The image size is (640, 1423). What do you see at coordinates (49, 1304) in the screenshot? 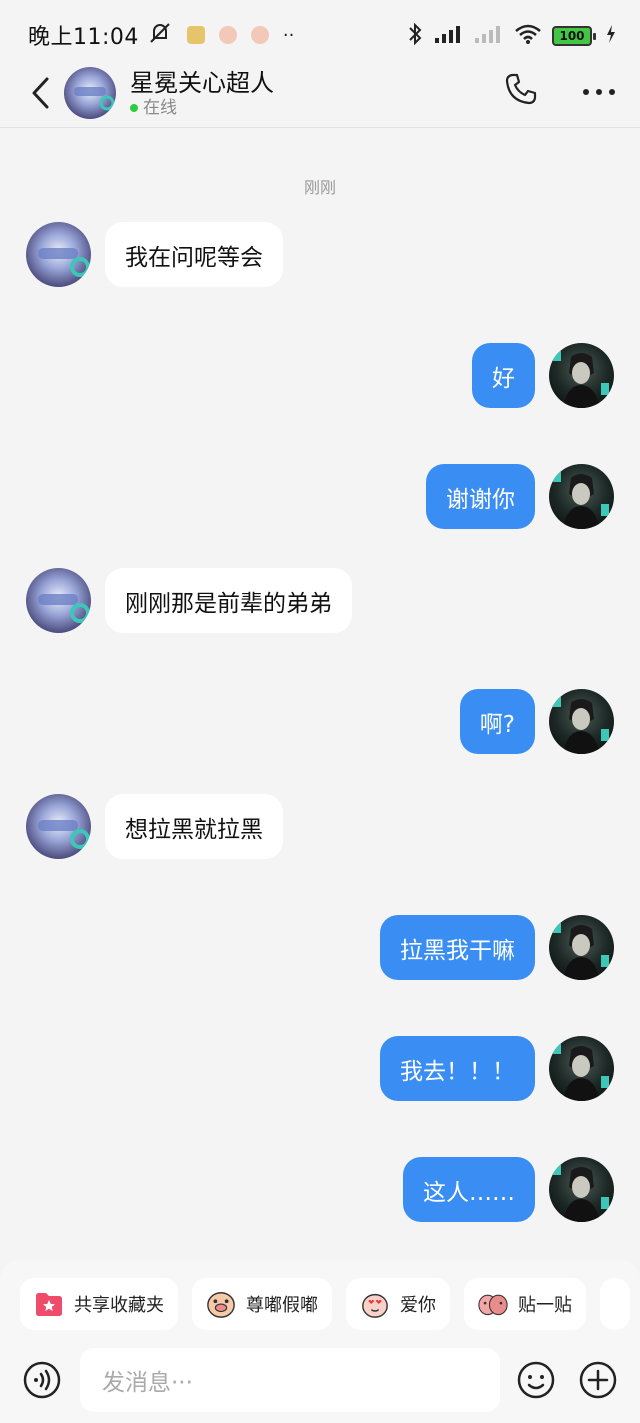
I see `shared-favorites-icon` at bounding box center [49, 1304].